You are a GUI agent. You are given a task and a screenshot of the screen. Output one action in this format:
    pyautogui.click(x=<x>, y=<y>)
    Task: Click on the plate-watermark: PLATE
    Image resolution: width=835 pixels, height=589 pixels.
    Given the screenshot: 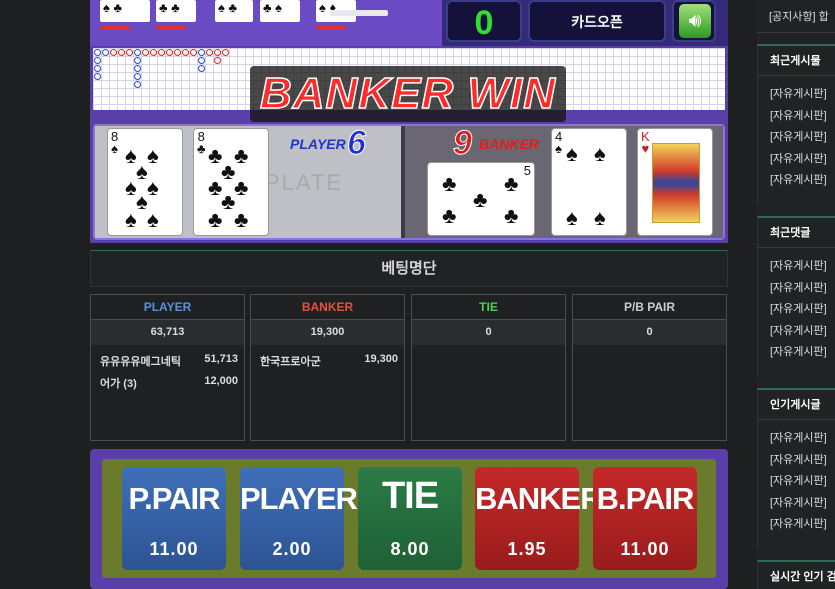 What is the action you would take?
    pyautogui.click(x=304, y=182)
    